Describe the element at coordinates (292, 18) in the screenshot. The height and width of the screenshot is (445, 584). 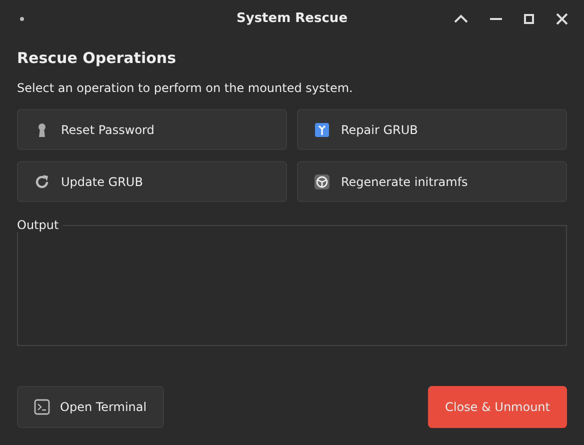
I see `window-title: System Rescue` at that location.